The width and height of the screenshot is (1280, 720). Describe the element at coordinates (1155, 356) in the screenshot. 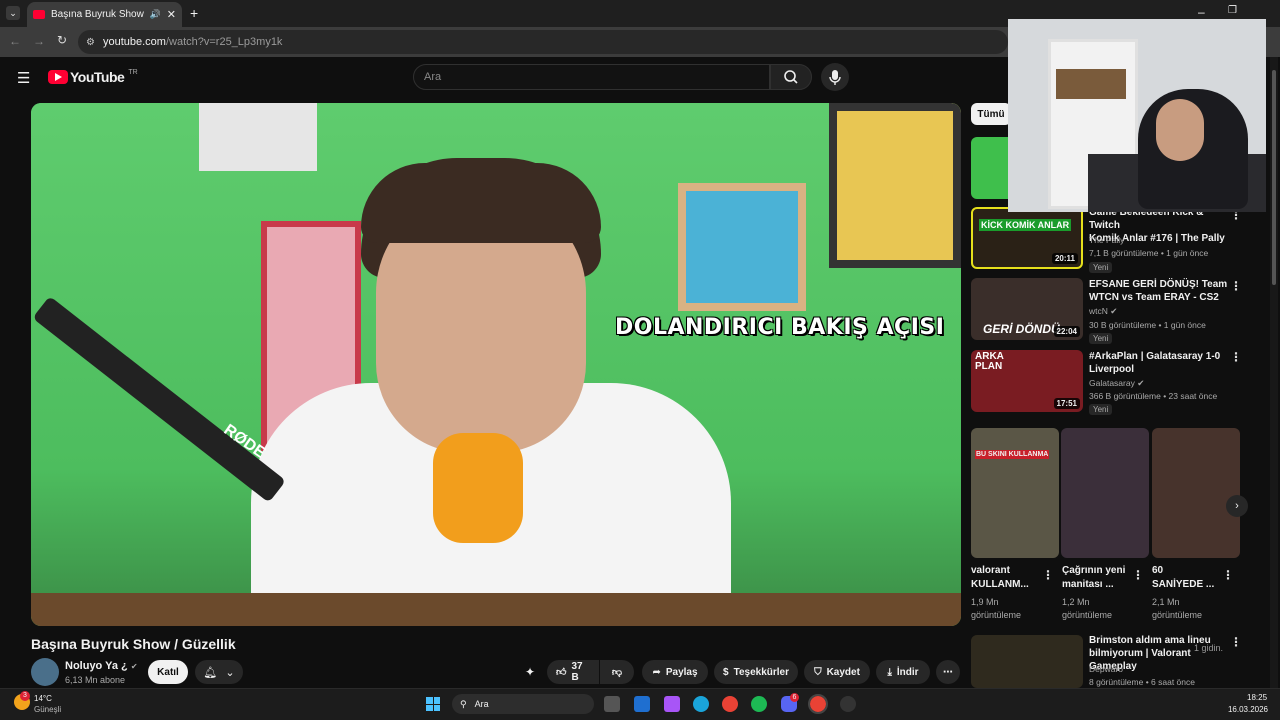

I see `title-line: #ArkaPlan | Galatasaray 1-0` at that location.